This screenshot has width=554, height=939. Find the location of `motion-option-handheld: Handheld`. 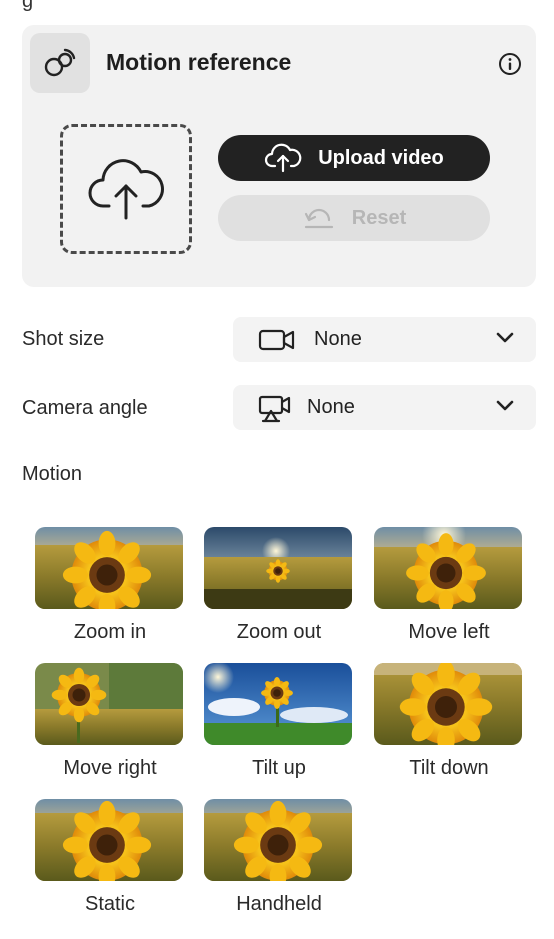

motion-option-handheld: Handheld is located at coordinates (279, 857).